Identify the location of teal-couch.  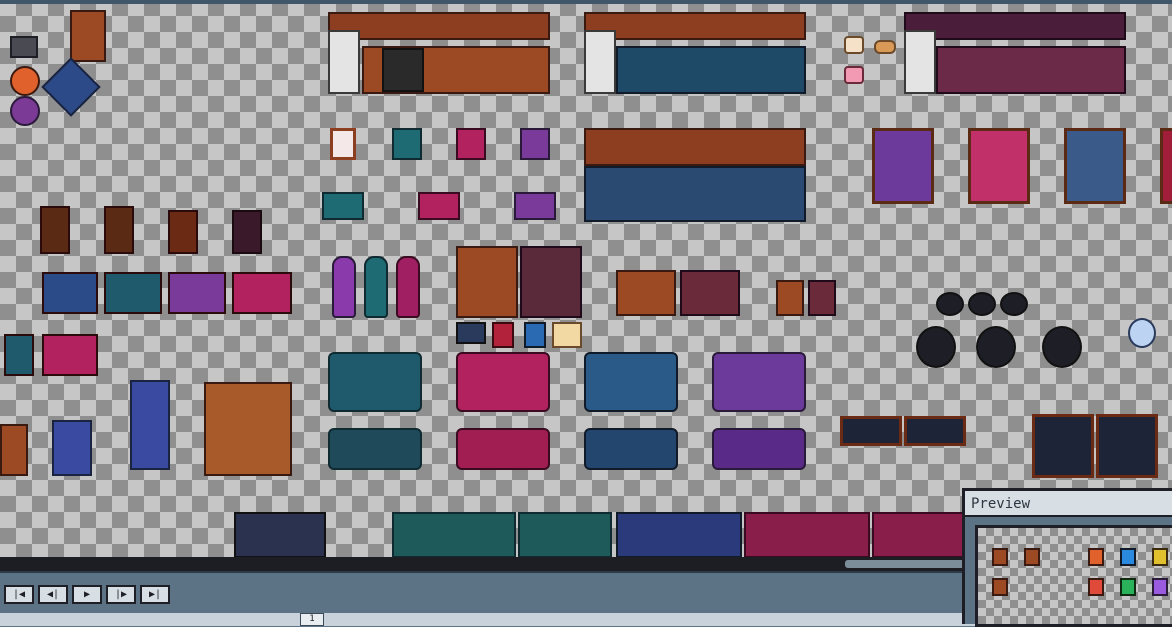
(375, 449).